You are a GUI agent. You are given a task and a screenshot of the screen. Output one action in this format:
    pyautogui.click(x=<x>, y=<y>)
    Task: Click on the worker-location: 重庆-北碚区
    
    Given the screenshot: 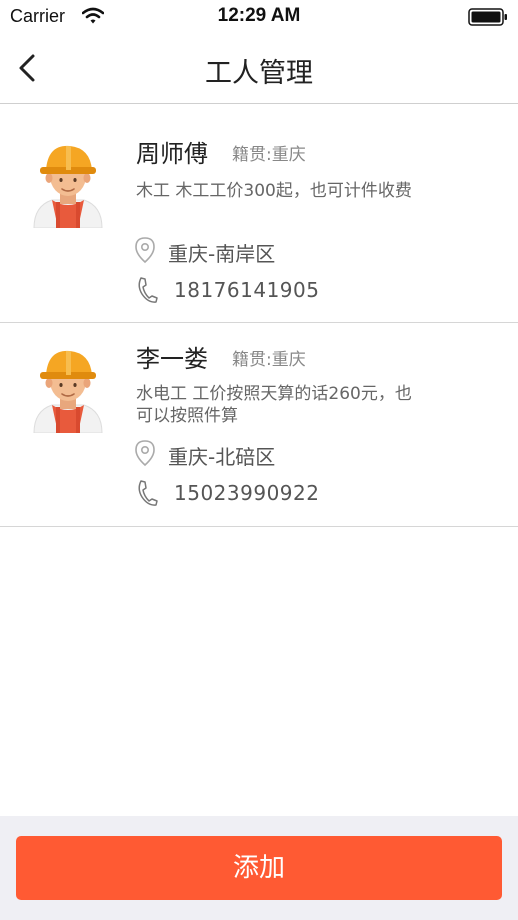 What is the action you would take?
    pyautogui.click(x=222, y=457)
    